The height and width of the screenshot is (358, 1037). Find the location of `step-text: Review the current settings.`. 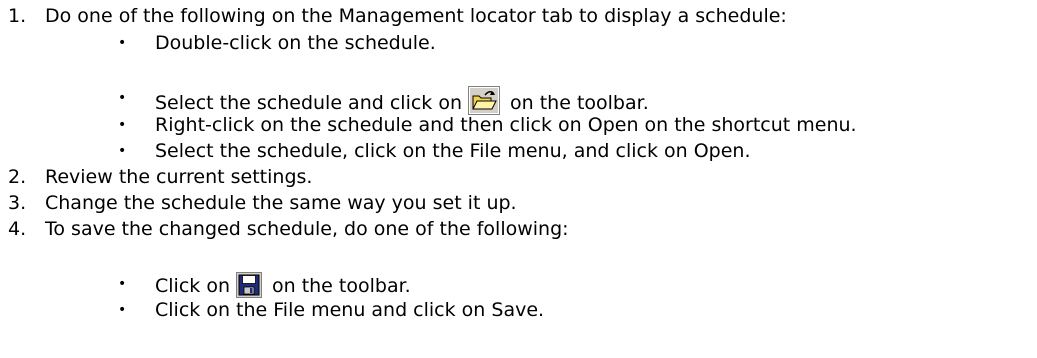

step-text: Review the current settings. is located at coordinates (179, 177).